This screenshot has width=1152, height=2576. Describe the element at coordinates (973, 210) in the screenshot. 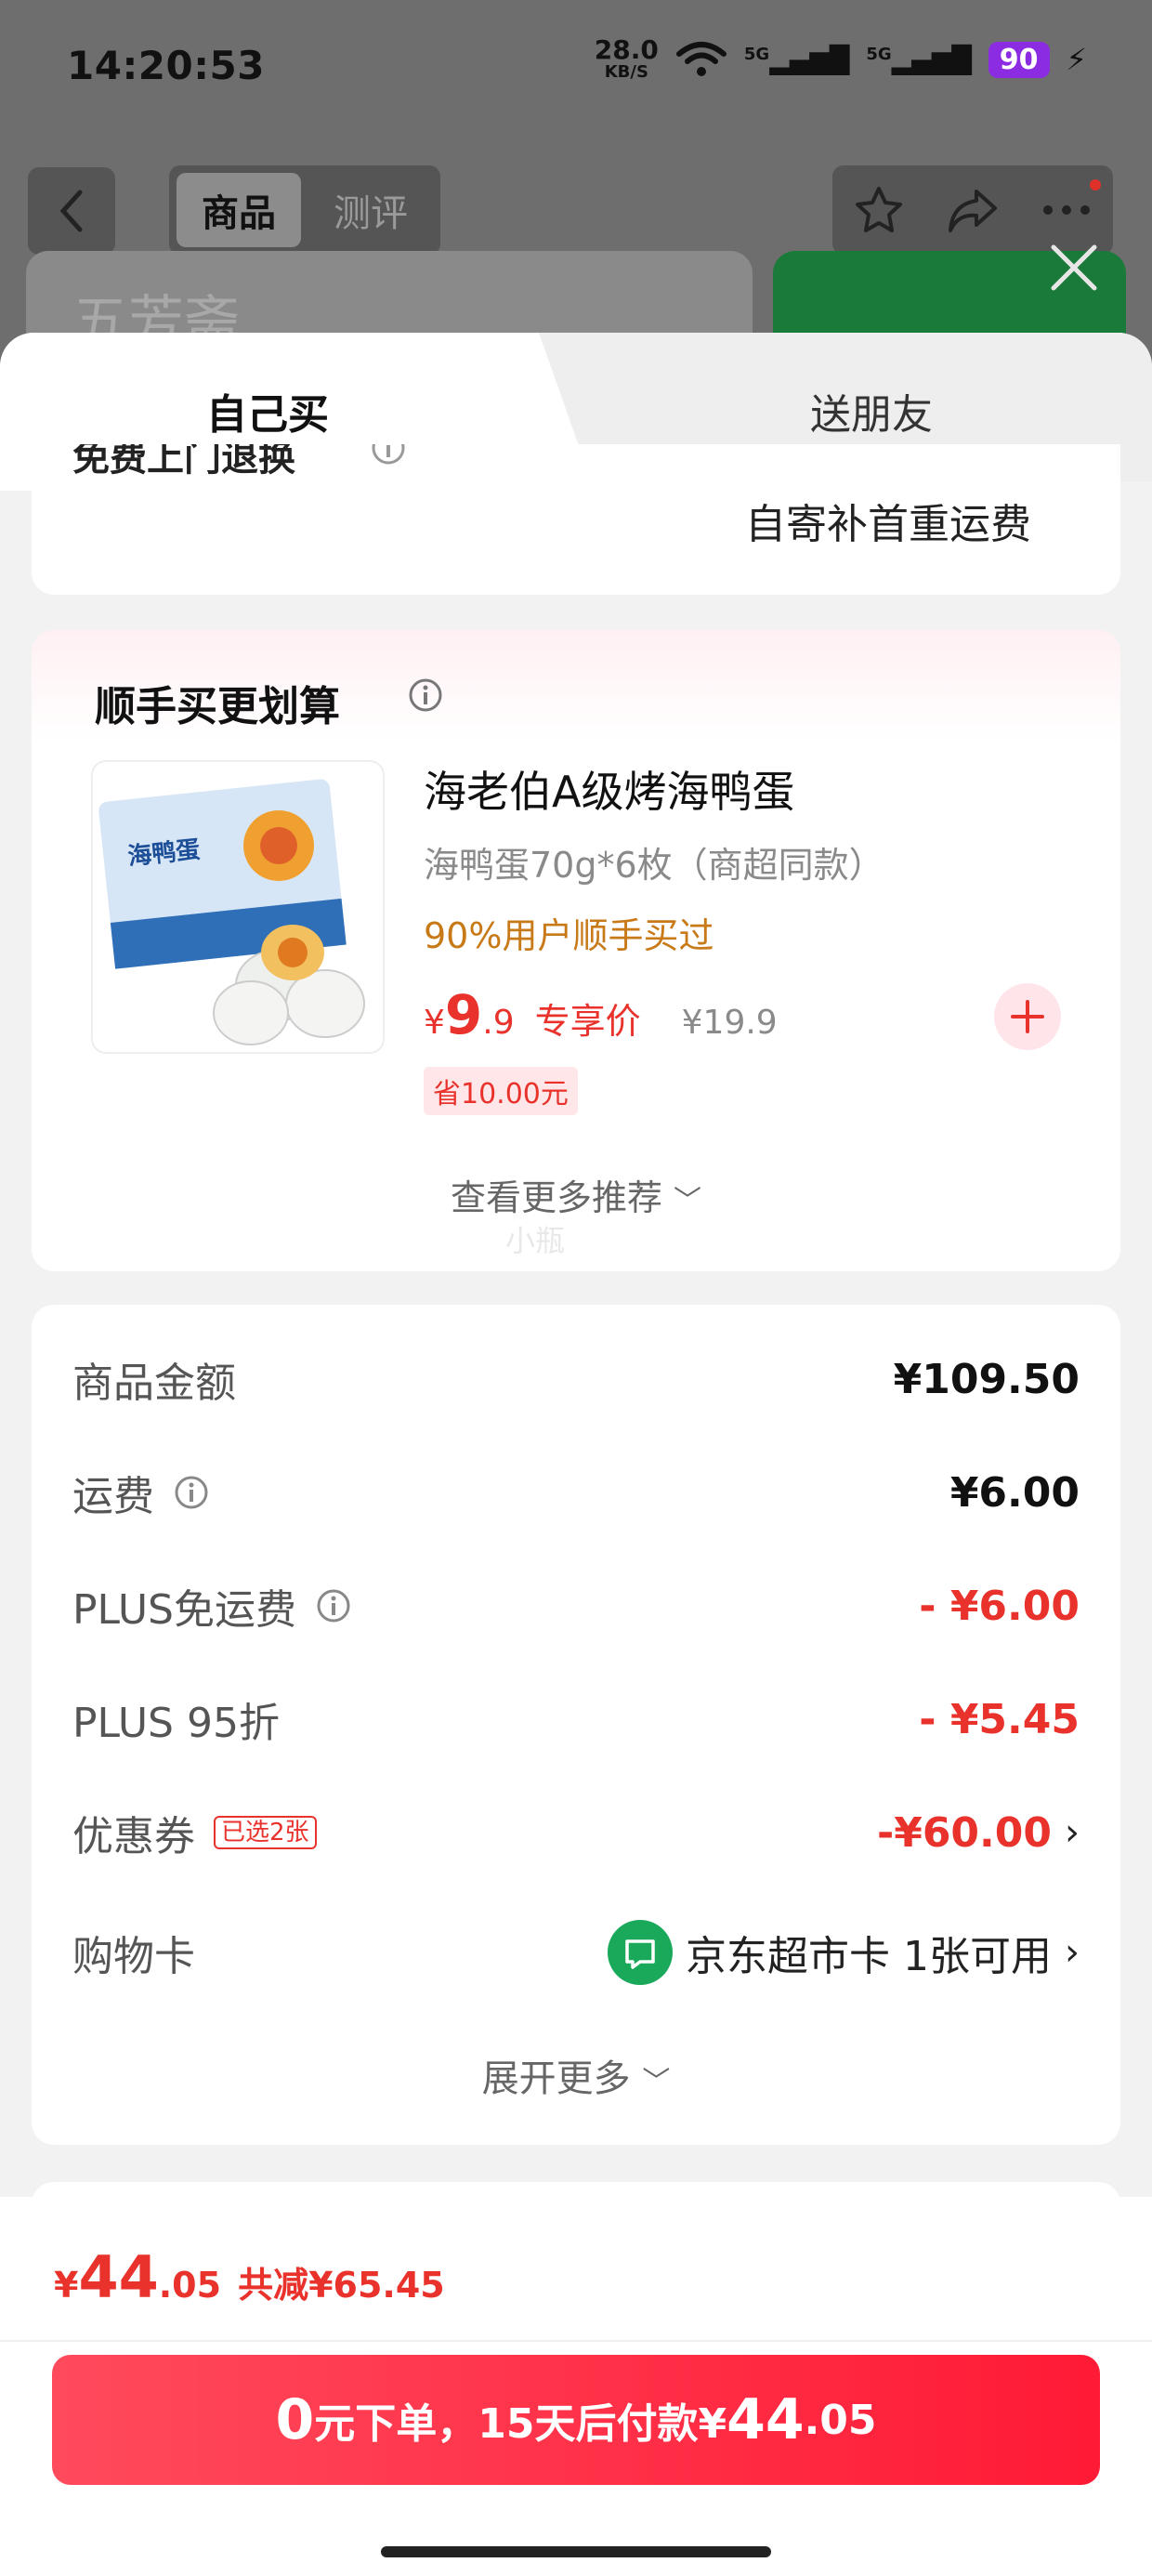

I see `share-icon` at that location.